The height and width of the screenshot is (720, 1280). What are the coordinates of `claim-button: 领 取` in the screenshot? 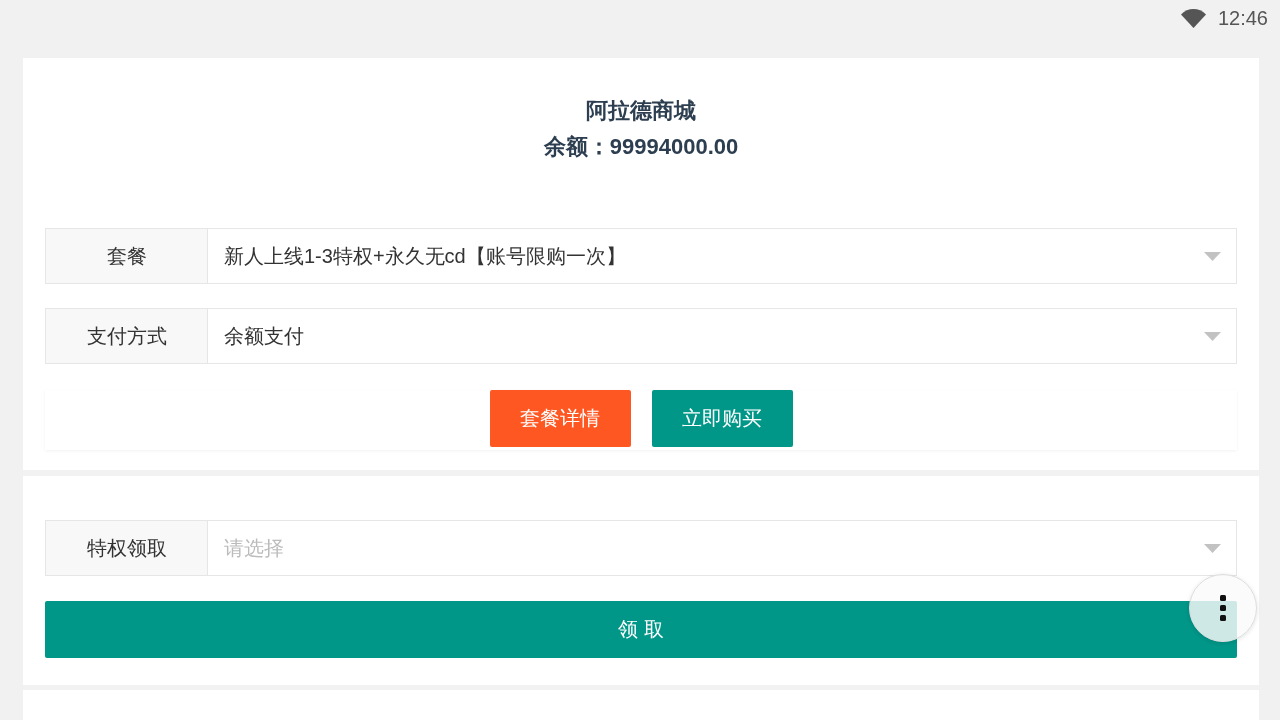 It's located at (641, 629).